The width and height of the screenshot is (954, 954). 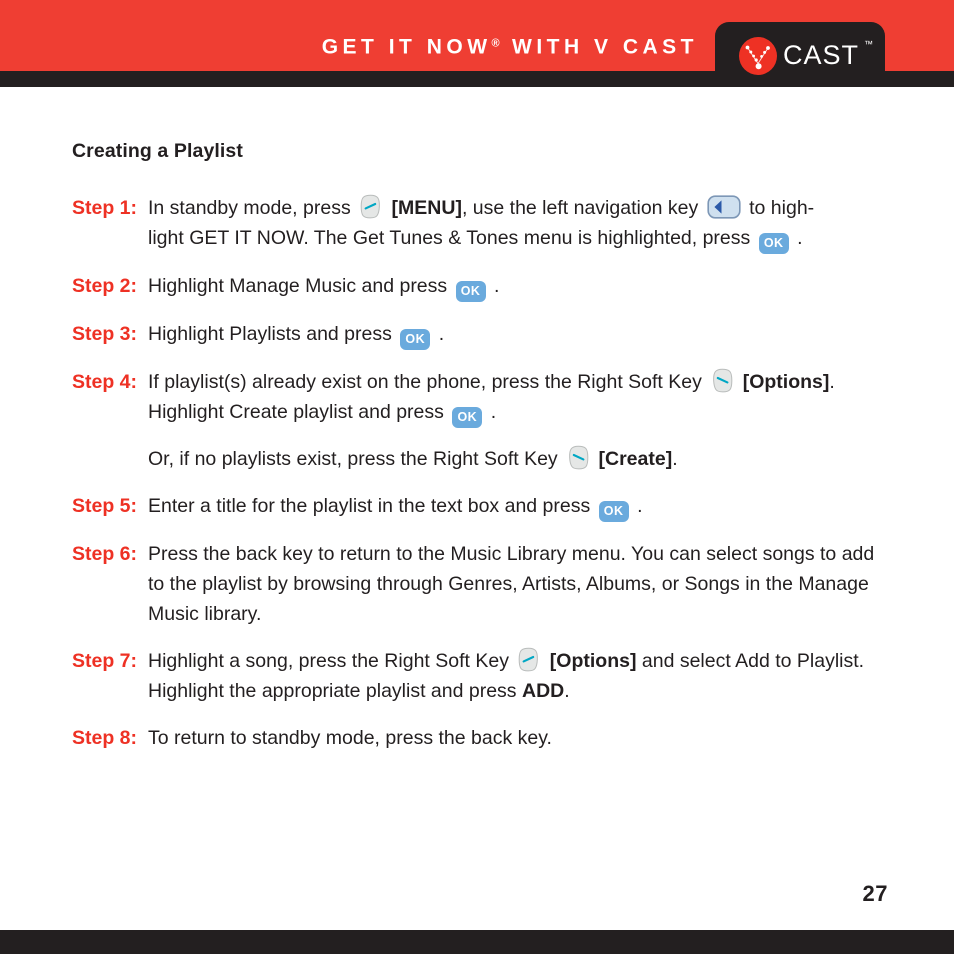 I want to click on footer-bar, so click(x=477, y=942).